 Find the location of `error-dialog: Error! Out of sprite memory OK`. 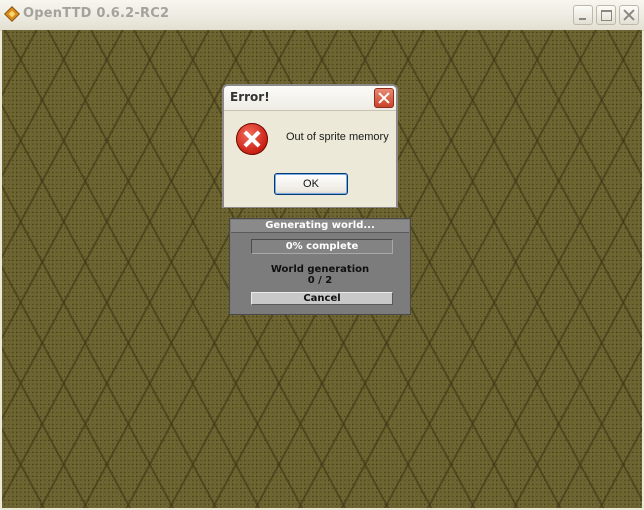

error-dialog: Error! Out of sprite memory OK is located at coordinates (310, 146).